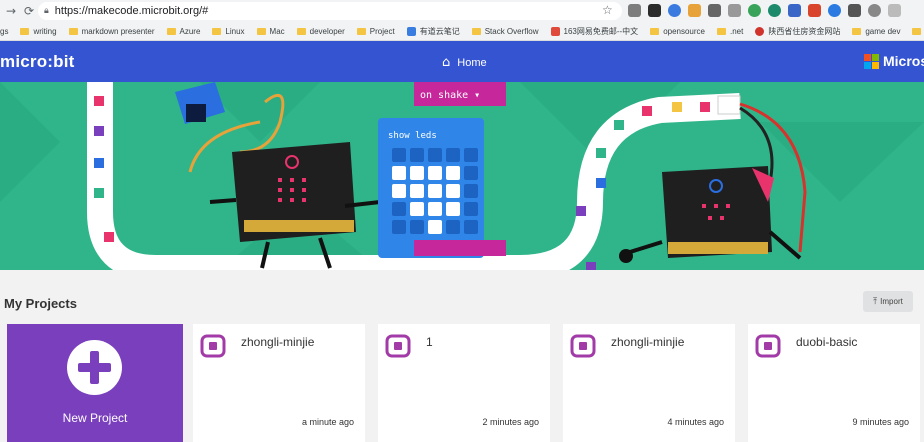  What do you see at coordinates (382, 31) in the screenshot?
I see `bookmark-label: Project` at bounding box center [382, 31].